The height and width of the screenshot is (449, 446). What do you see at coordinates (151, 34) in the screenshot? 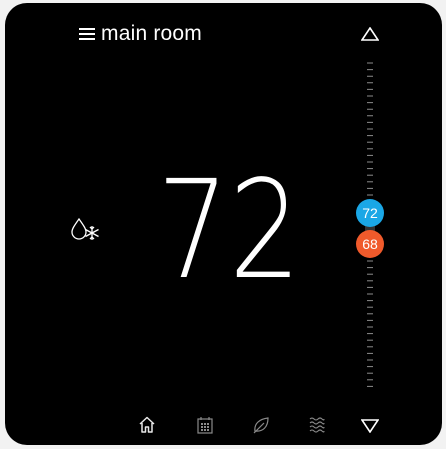
I see `room-name: main room` at bounding box center [151, 34].